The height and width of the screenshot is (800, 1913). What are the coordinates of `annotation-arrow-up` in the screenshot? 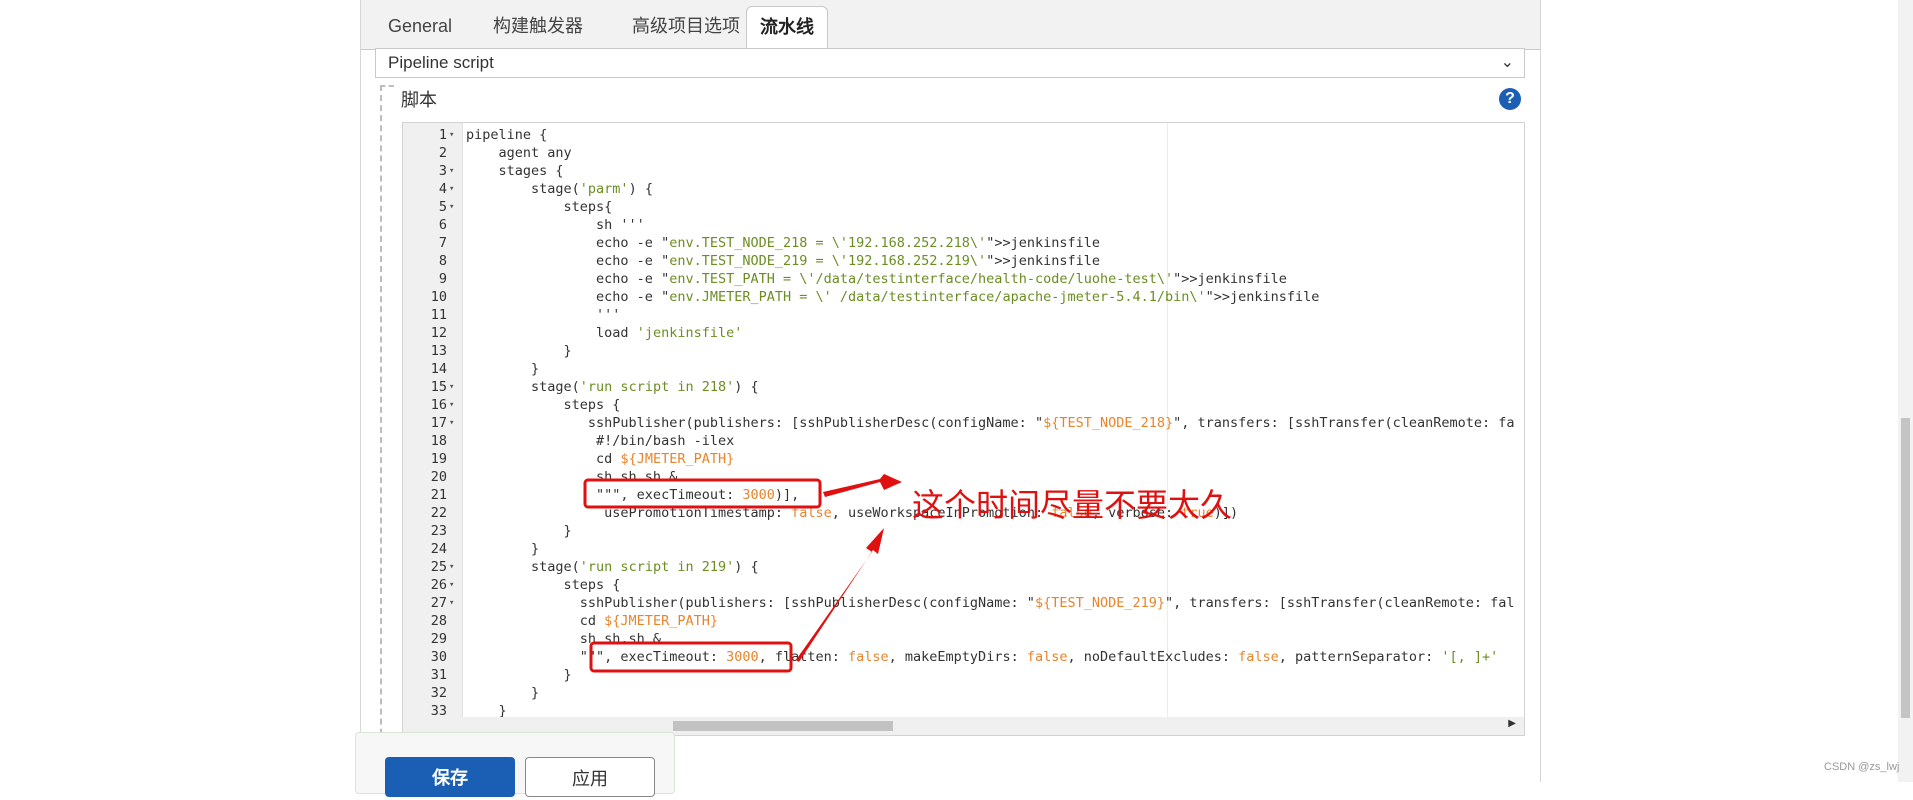 It's located at (840, 595).